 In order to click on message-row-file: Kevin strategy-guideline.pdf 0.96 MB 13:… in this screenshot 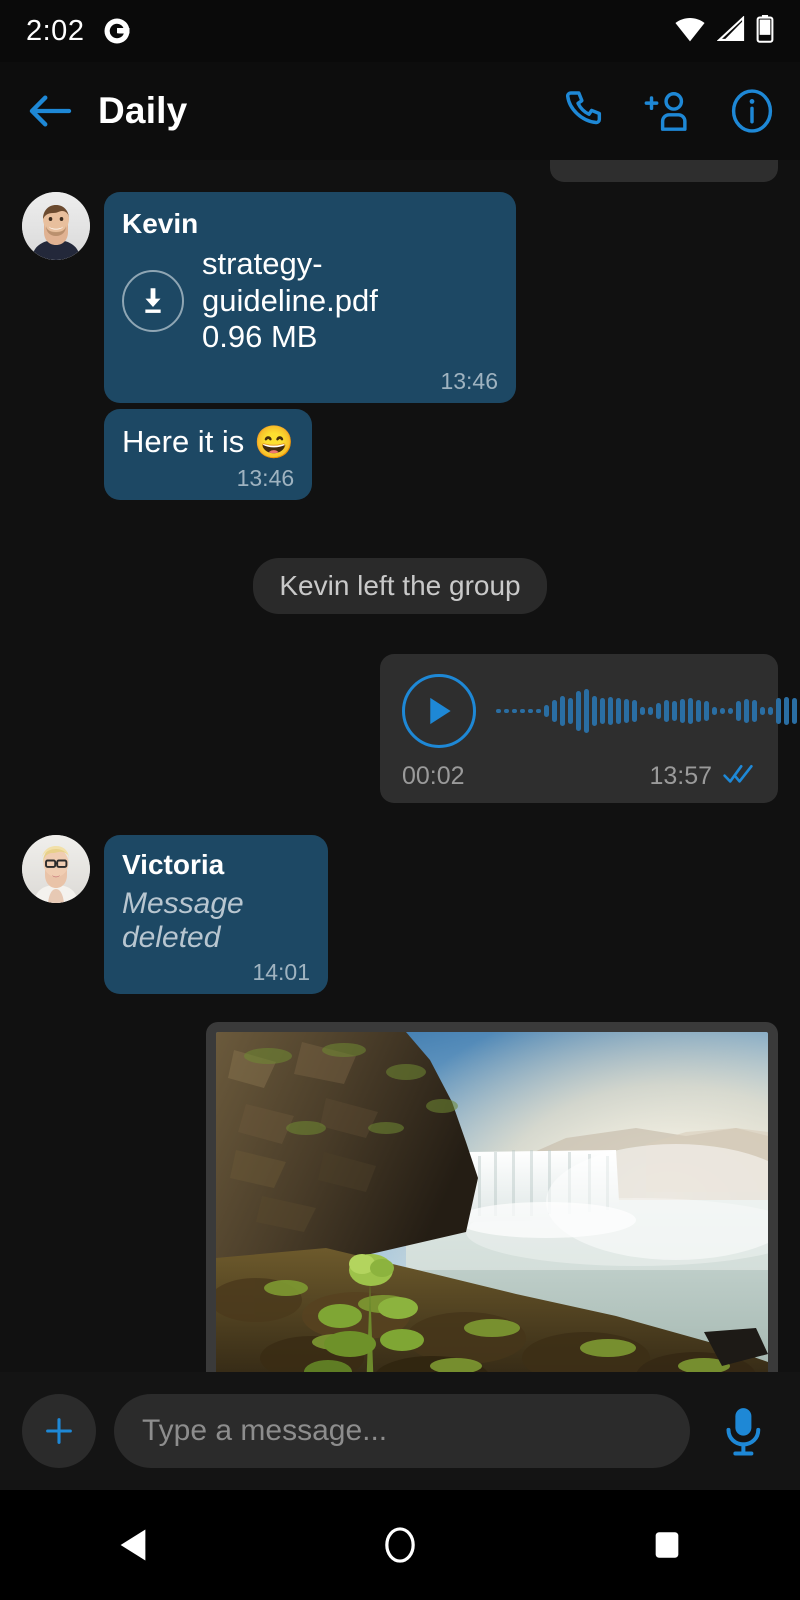, I will do `click(400, 297)`.